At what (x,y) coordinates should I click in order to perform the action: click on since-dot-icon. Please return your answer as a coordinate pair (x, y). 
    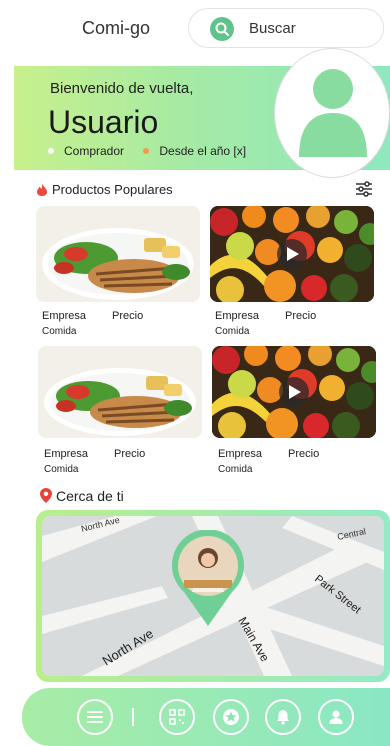
    Looking at the image, I should click on (146, 151).